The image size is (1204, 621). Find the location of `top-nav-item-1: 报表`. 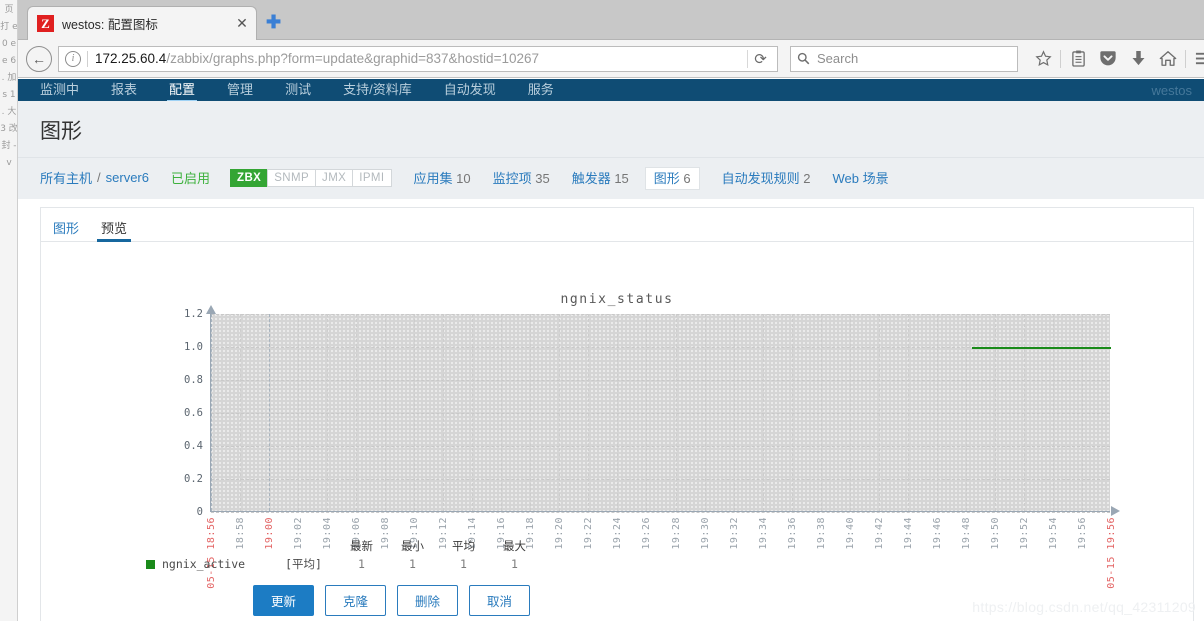

top-nav-item-1: 报表 is located at coordinates (124, 90).